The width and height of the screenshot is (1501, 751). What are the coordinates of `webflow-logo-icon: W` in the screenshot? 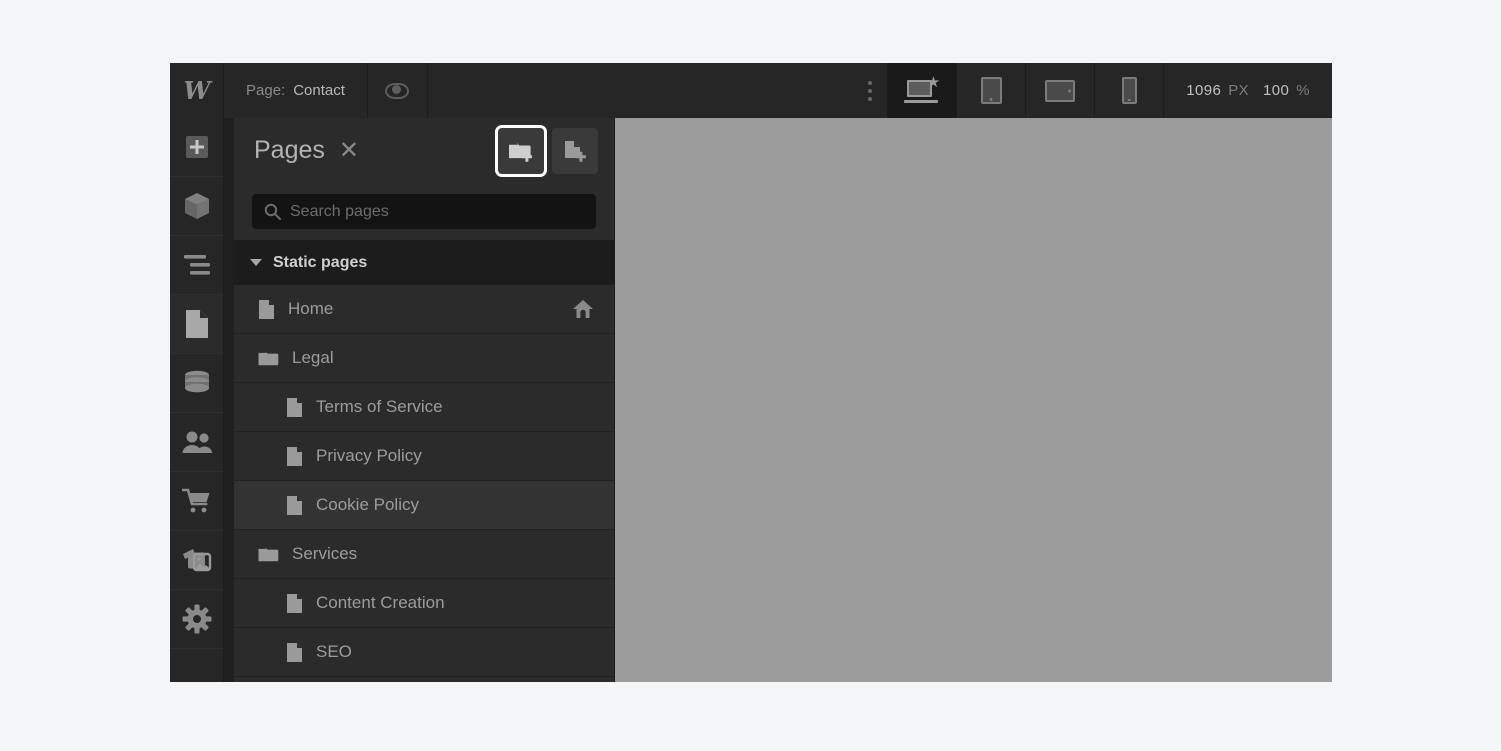 It's located at (197, 90).